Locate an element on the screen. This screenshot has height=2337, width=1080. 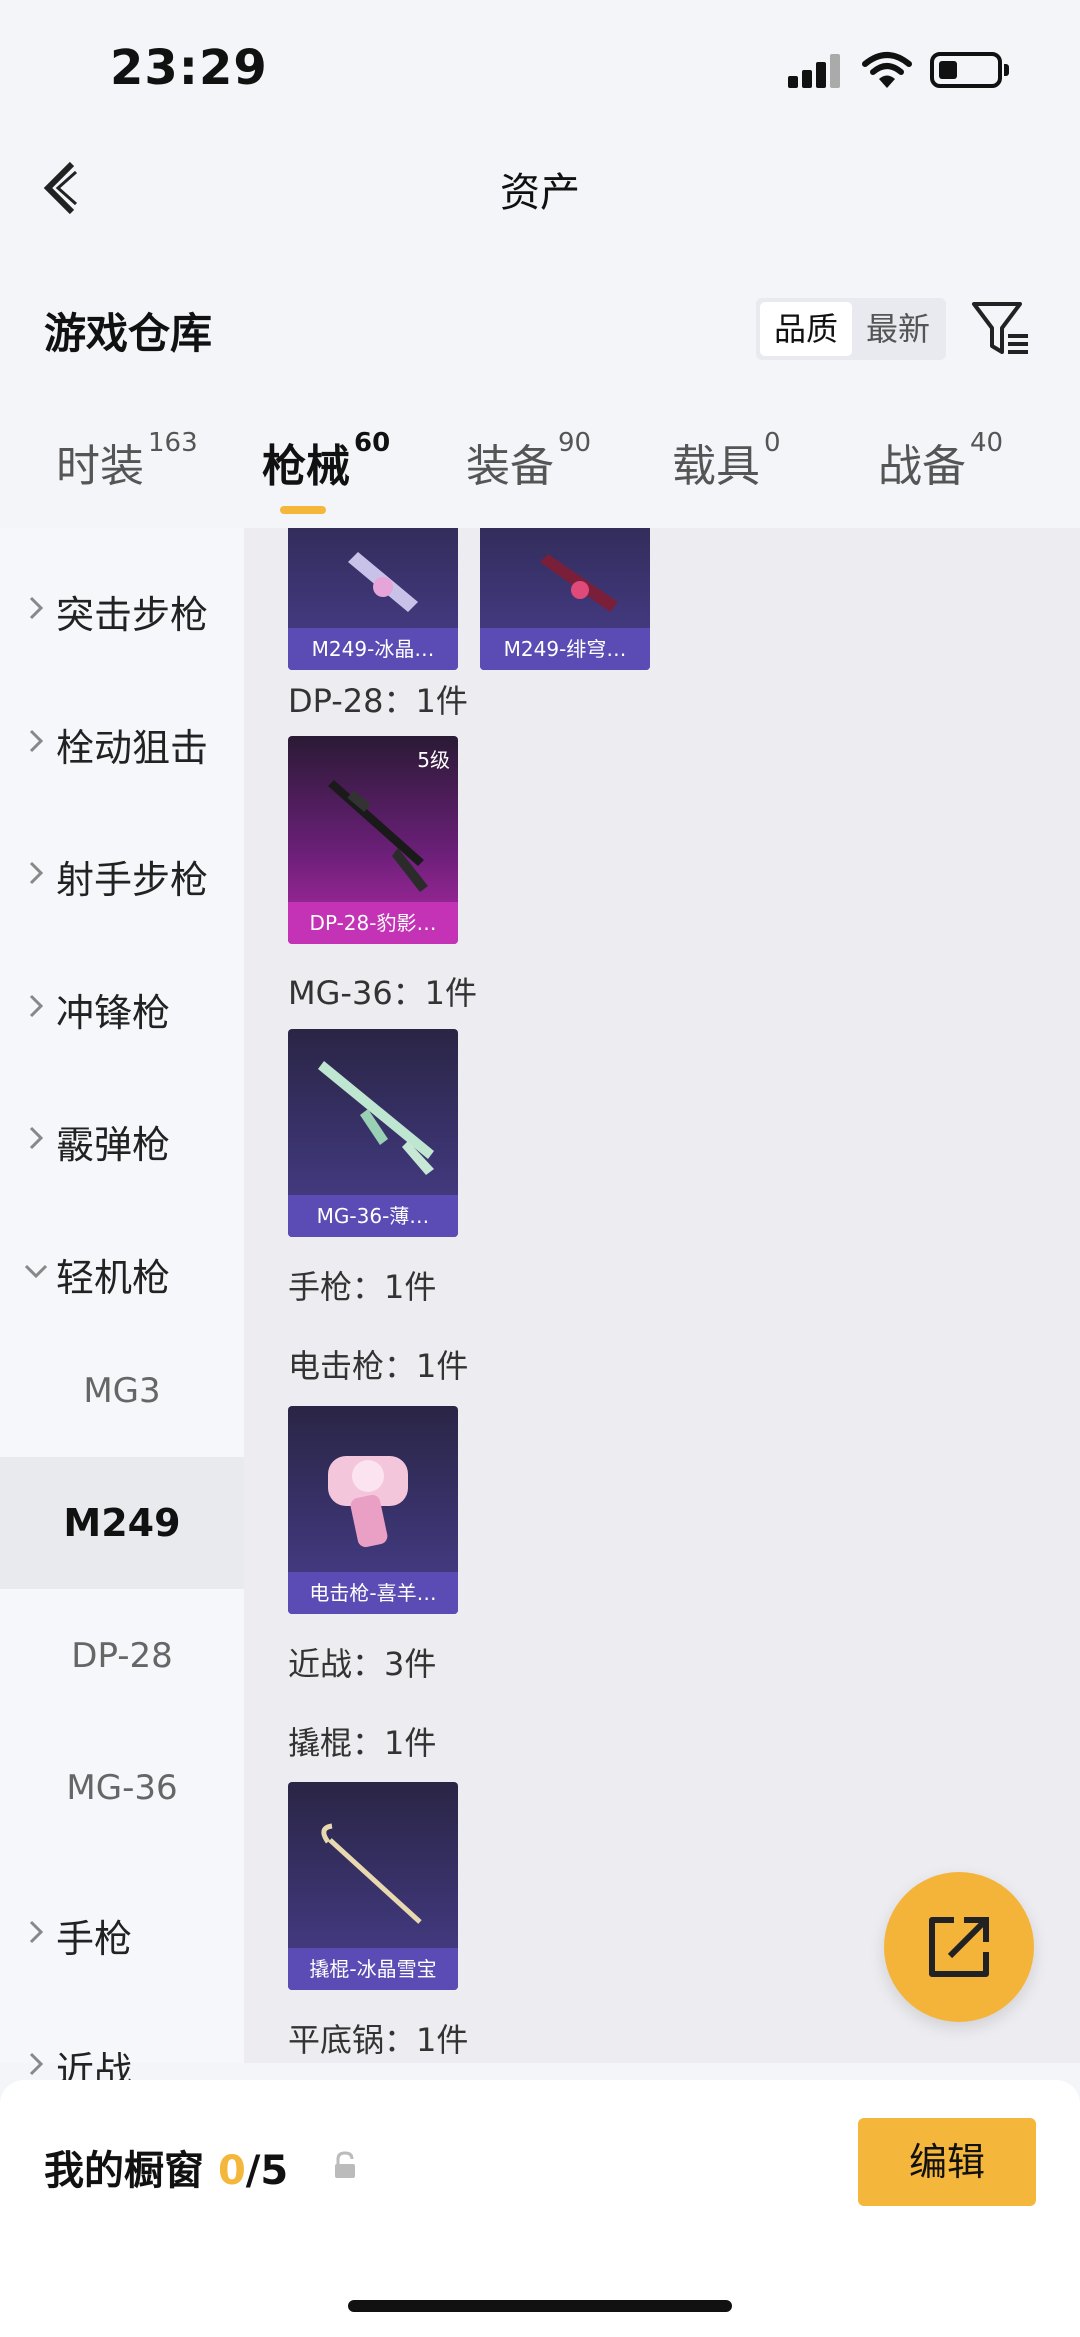
sidebar-subitem-dp28: DP-28 is located at coordinates (122, 1656).